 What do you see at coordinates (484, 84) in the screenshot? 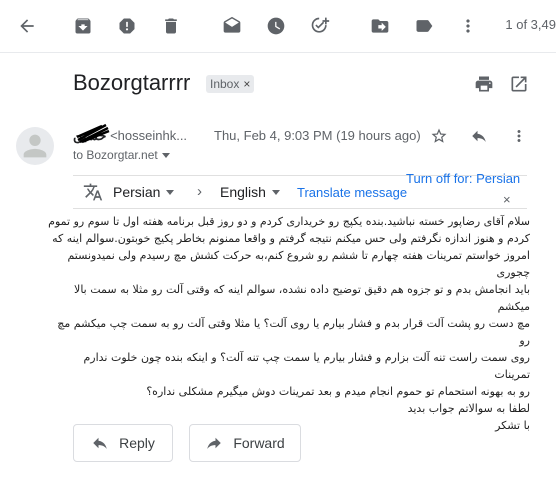
I see `print-icon` at bounding box center [484, 84].